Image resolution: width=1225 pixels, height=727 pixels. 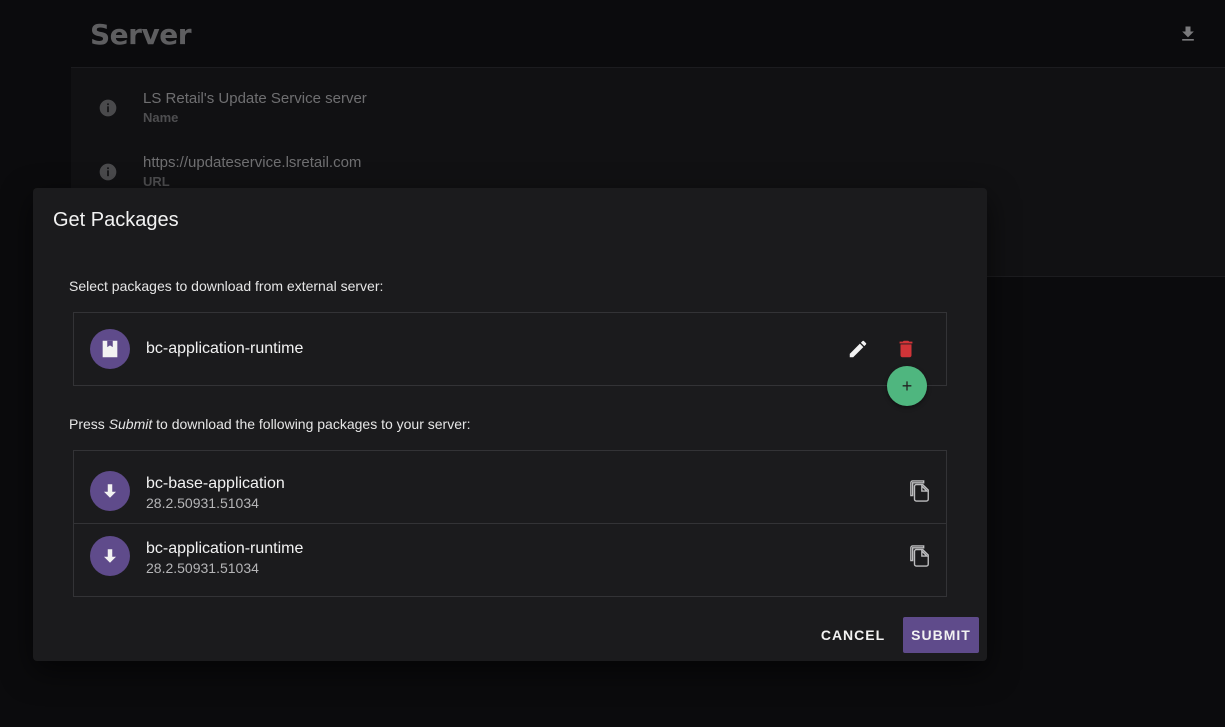 What do you see at coordinates (612, 34) in the screenshot?
I see `page-header: Server` at bounding box center [612, 34].